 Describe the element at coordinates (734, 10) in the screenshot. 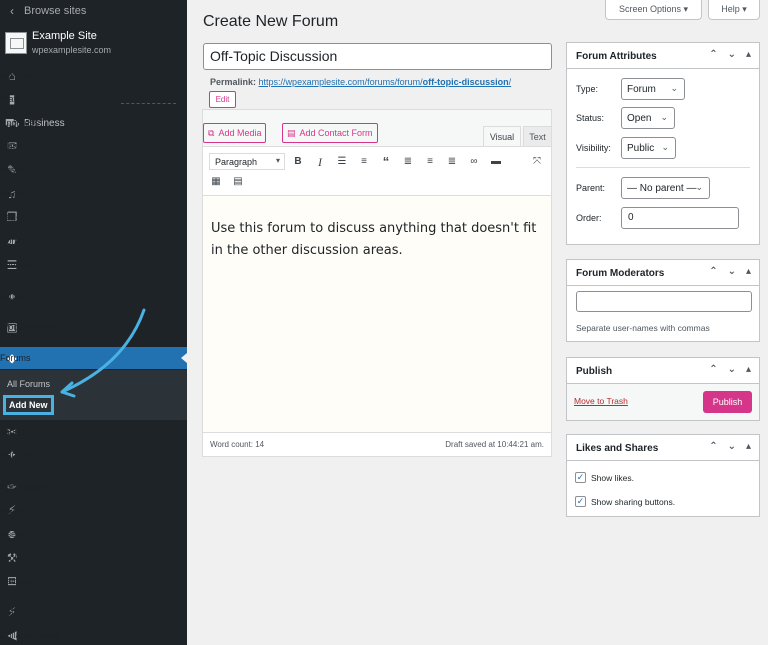

I see `help-button: Help ▾` at that location.